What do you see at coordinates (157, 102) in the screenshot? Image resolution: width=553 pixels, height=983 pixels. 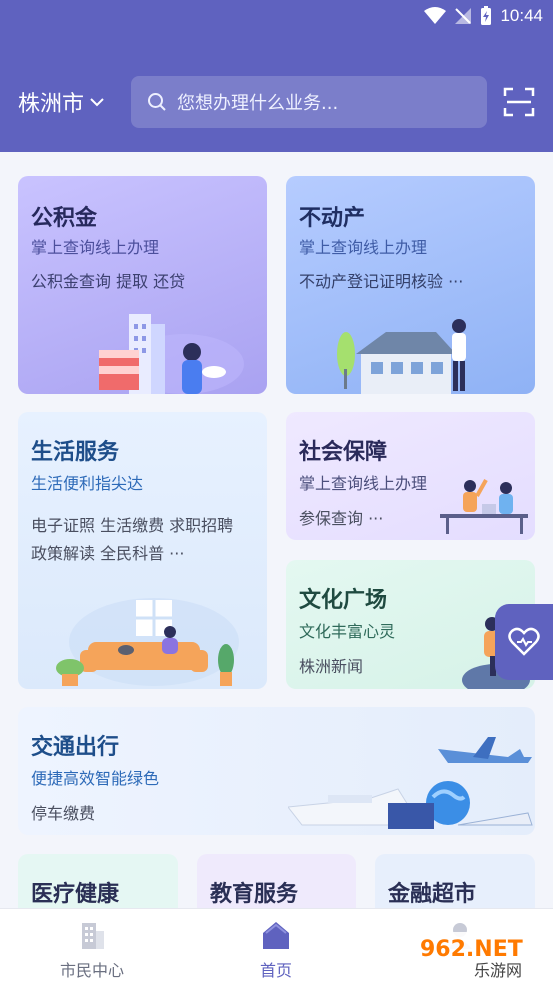 I see `search-icon` at bounding box center [157, 102].